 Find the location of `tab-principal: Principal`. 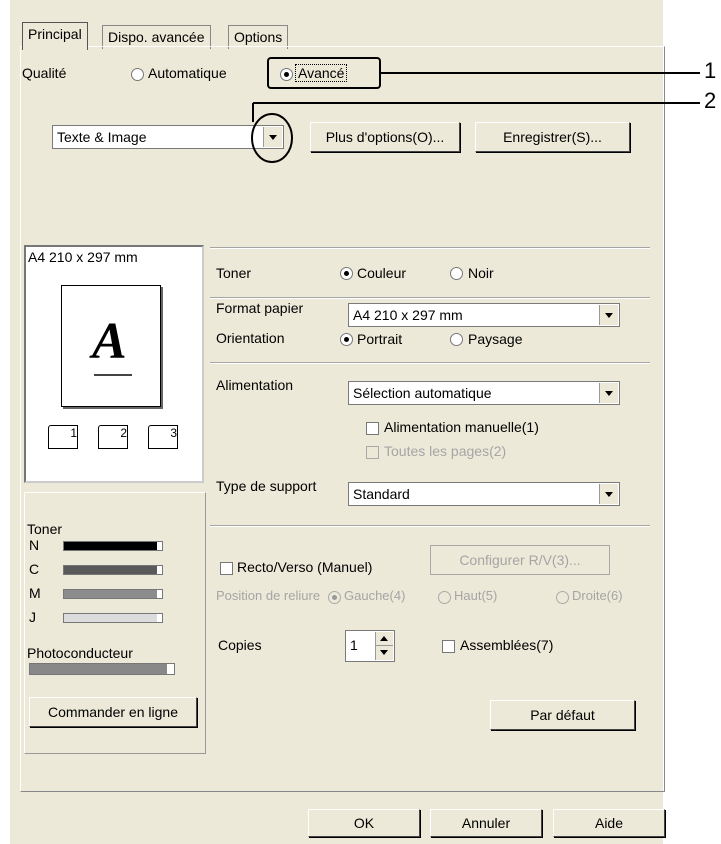

tab-principal: Principal is located at coordinates (55, 36).